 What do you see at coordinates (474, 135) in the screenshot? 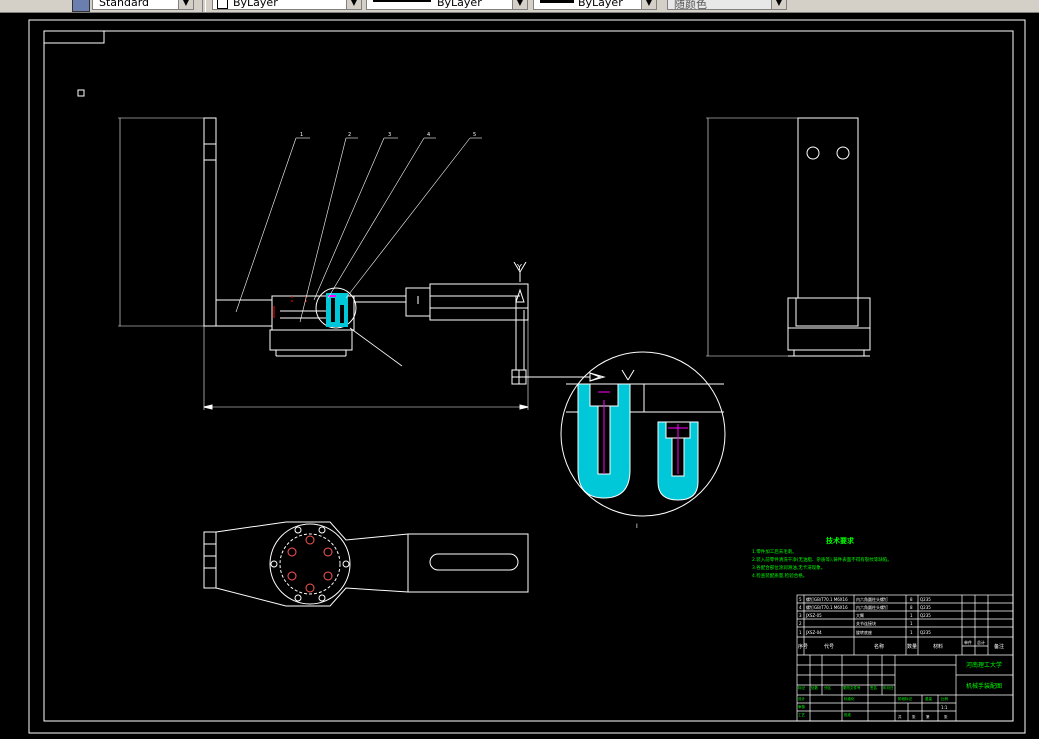
I see `part-number-5: 5` at bounding box center [474, 135].